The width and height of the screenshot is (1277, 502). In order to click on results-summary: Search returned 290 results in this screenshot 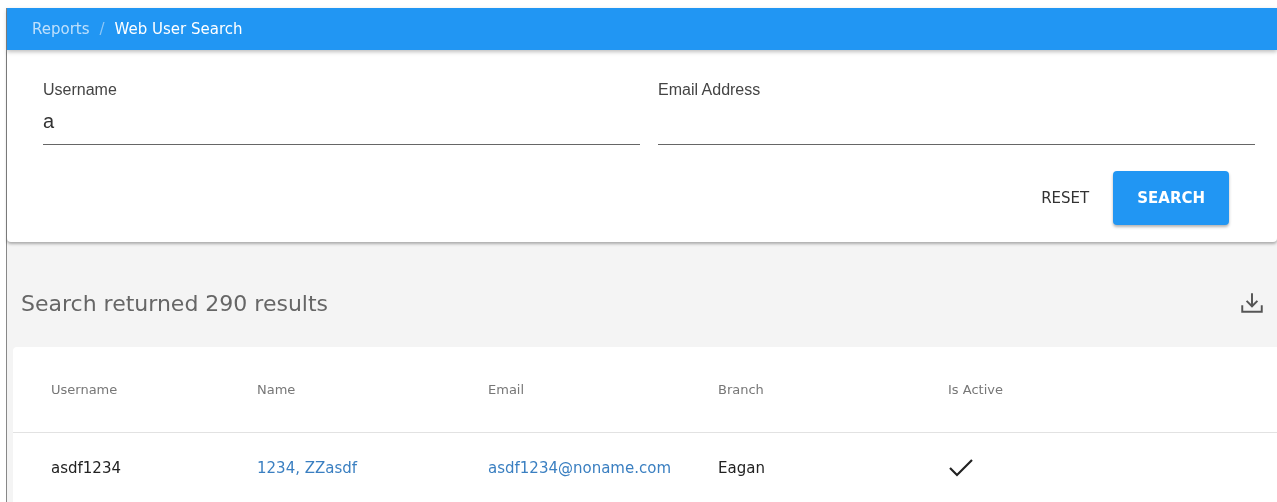, I will do `click(175, 303)`.